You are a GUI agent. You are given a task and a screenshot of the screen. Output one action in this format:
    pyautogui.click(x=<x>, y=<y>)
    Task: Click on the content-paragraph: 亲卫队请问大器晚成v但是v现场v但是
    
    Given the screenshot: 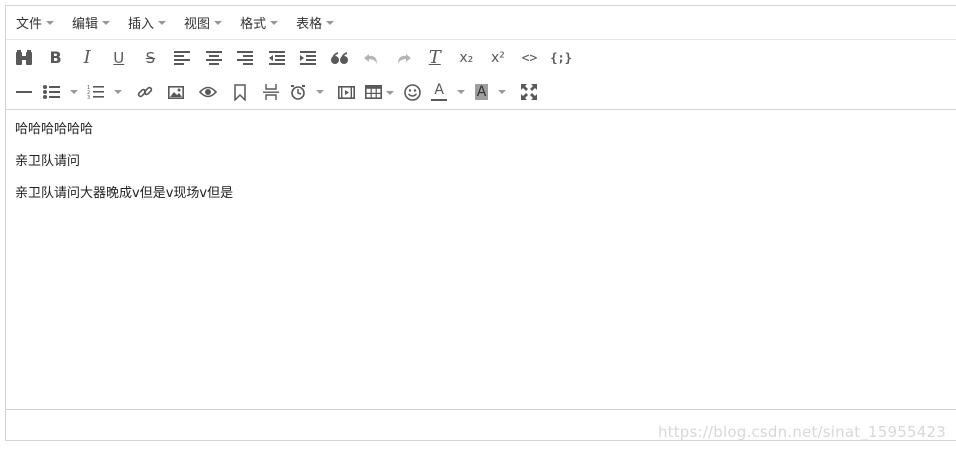 What is the action you would take?
    pyautogui.click(x=124, y=193)
    